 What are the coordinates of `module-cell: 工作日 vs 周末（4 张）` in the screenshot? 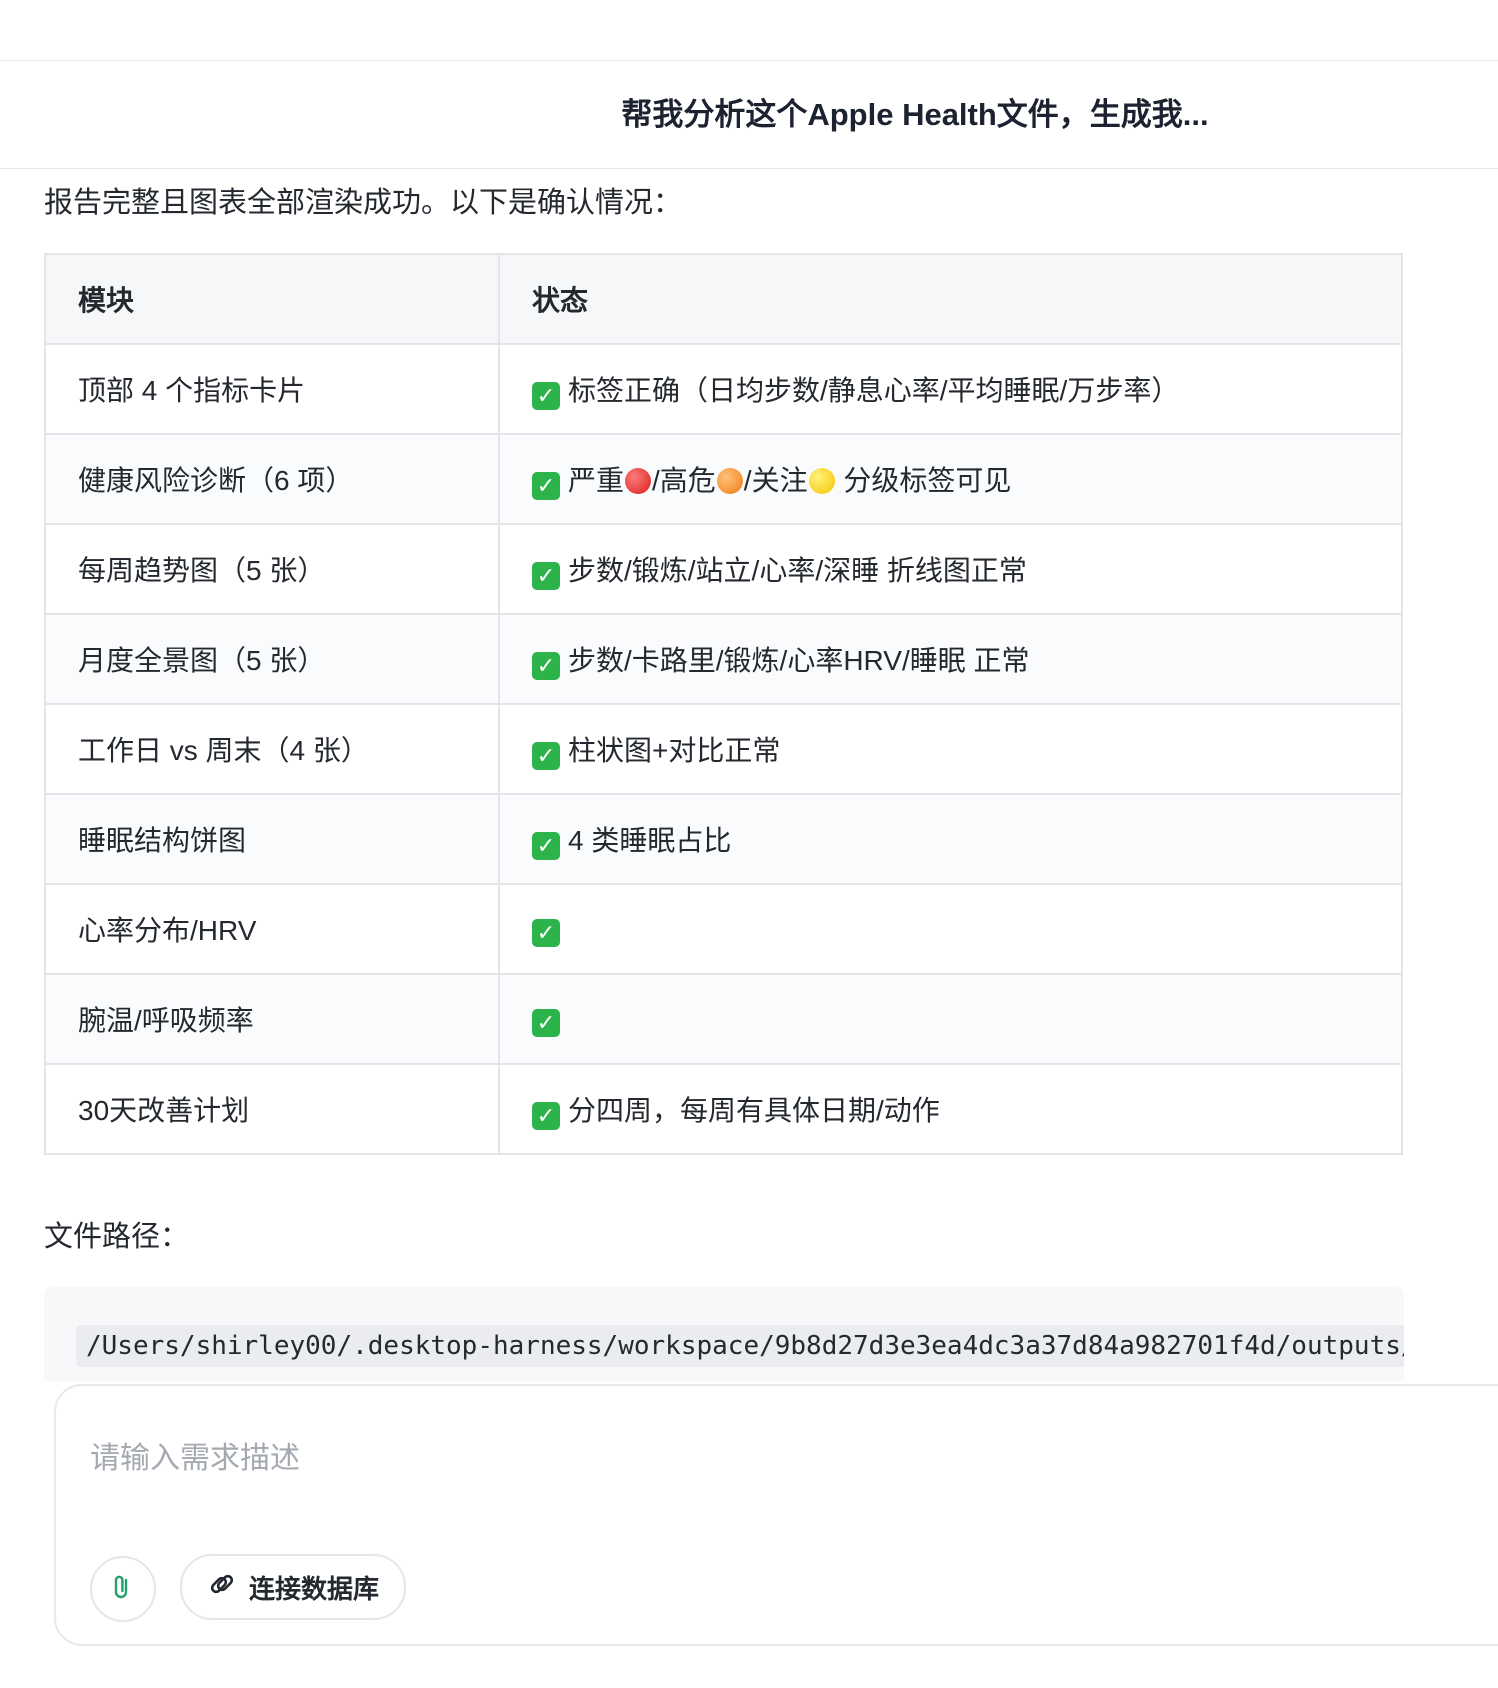 It's located at (272, 749).